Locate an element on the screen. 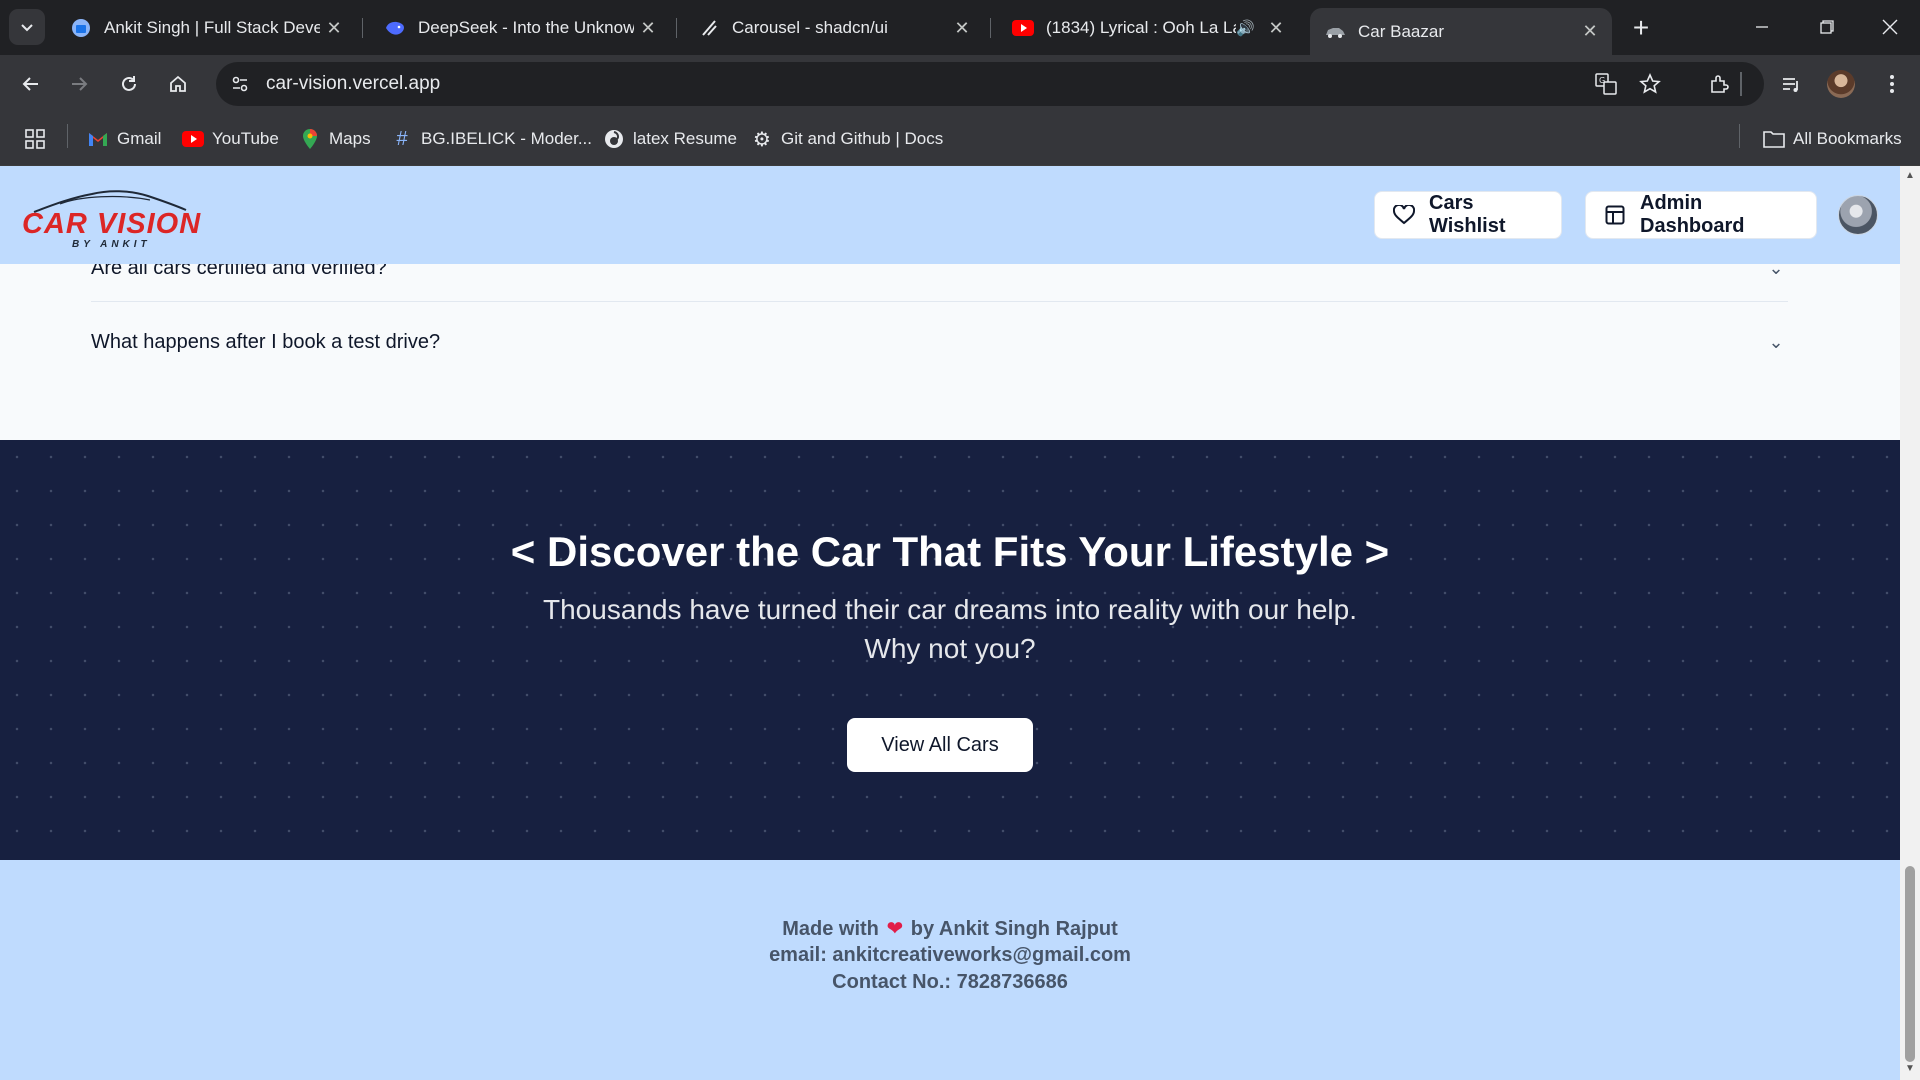 This screenshot has width=1920, height=1080. wishlist-button: Cars Wishlist is located at coordinates (1468, 215).